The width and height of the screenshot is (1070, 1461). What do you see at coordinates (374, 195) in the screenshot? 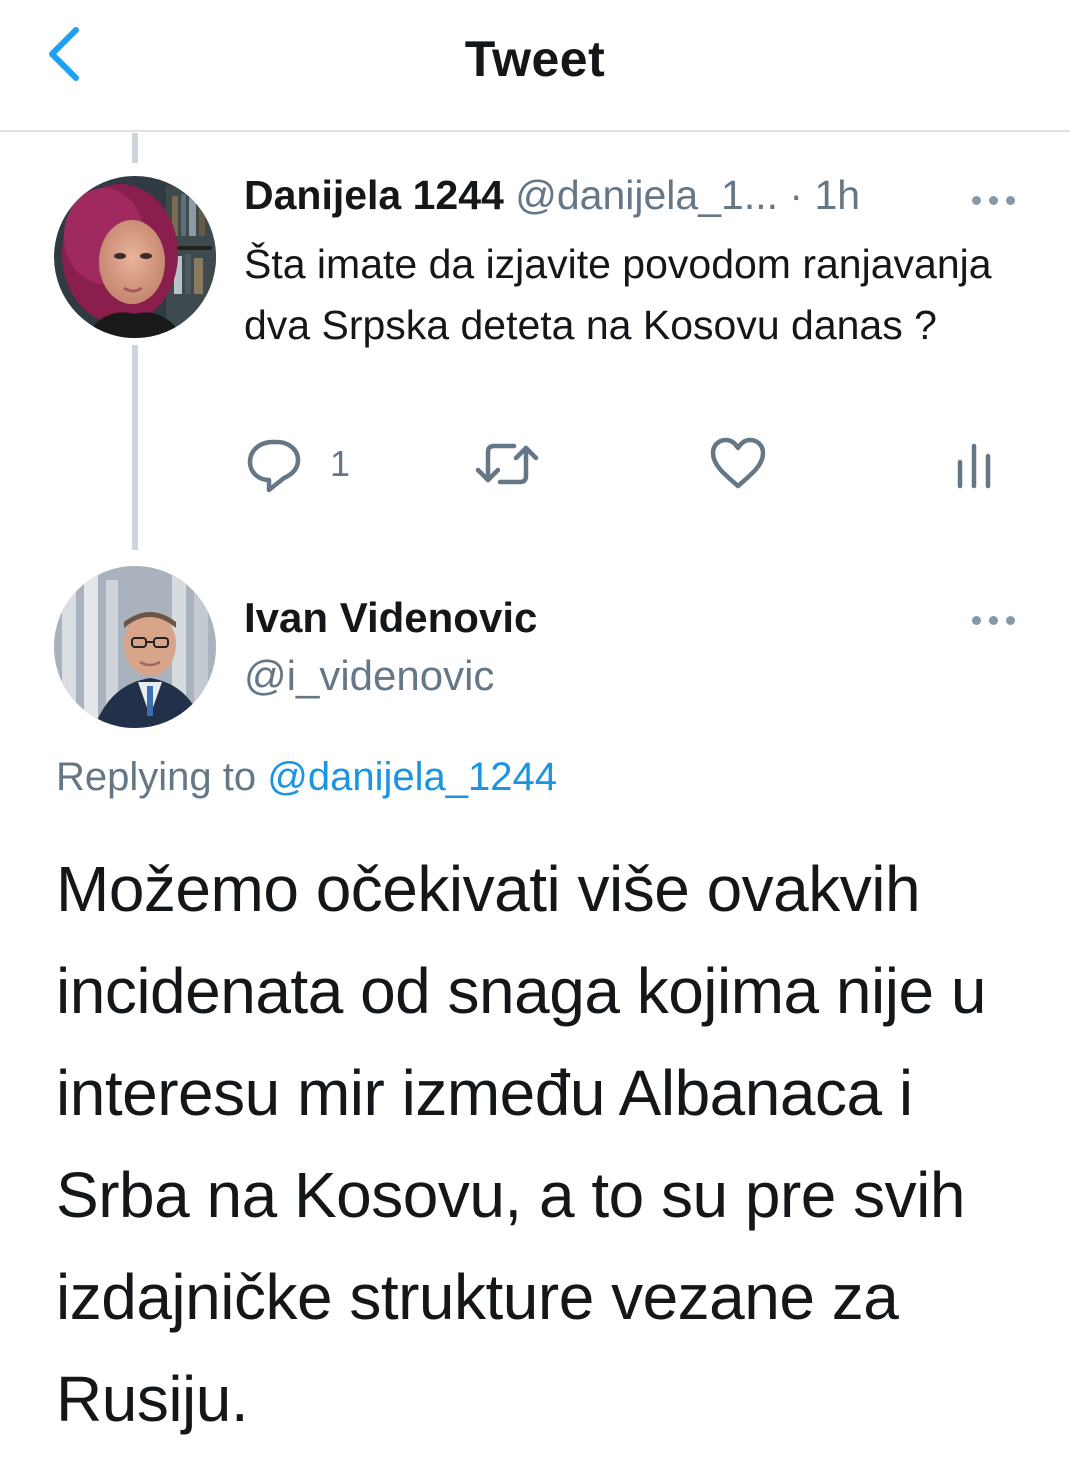
I see `author-name: Danijela 1244` at bounding box center [374, 195].